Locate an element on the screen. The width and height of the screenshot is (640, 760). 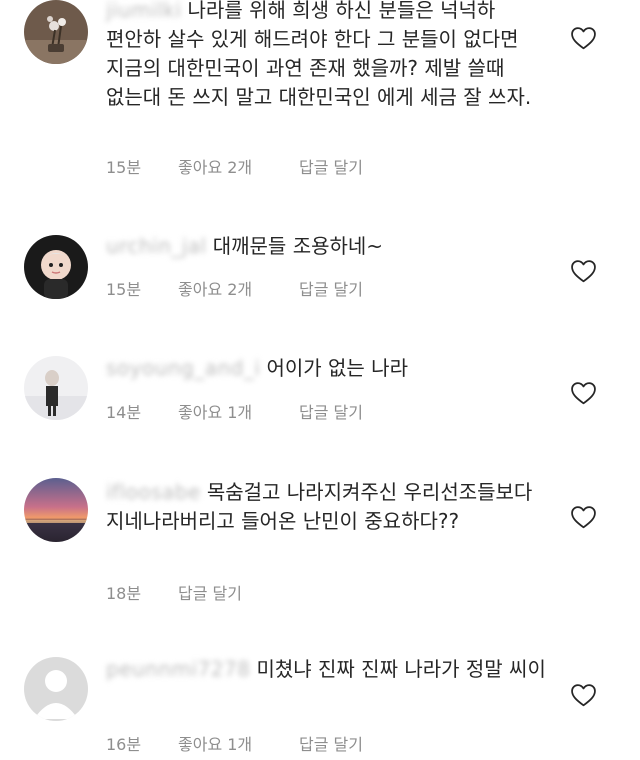
username: peunnmi7278 is located at coordinates (178, 669).